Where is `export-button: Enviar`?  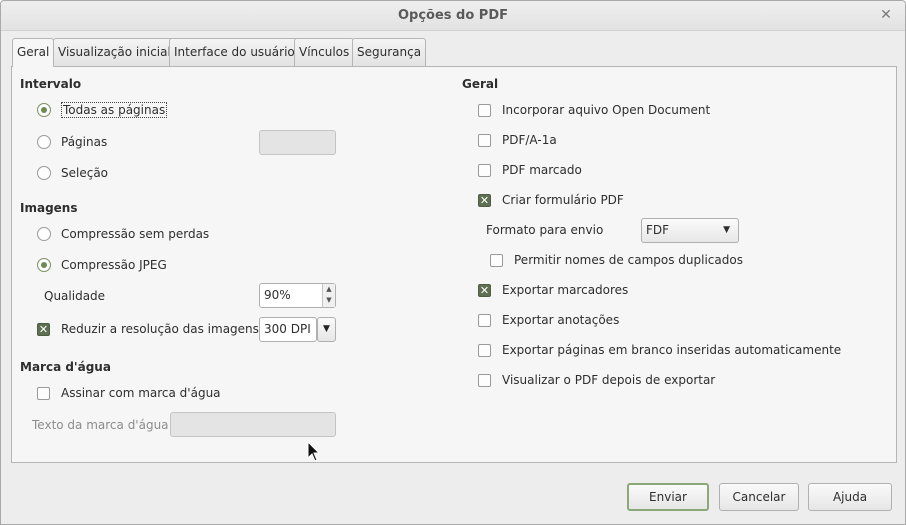 export-button: Enviar is located at coordinates (668, 497).